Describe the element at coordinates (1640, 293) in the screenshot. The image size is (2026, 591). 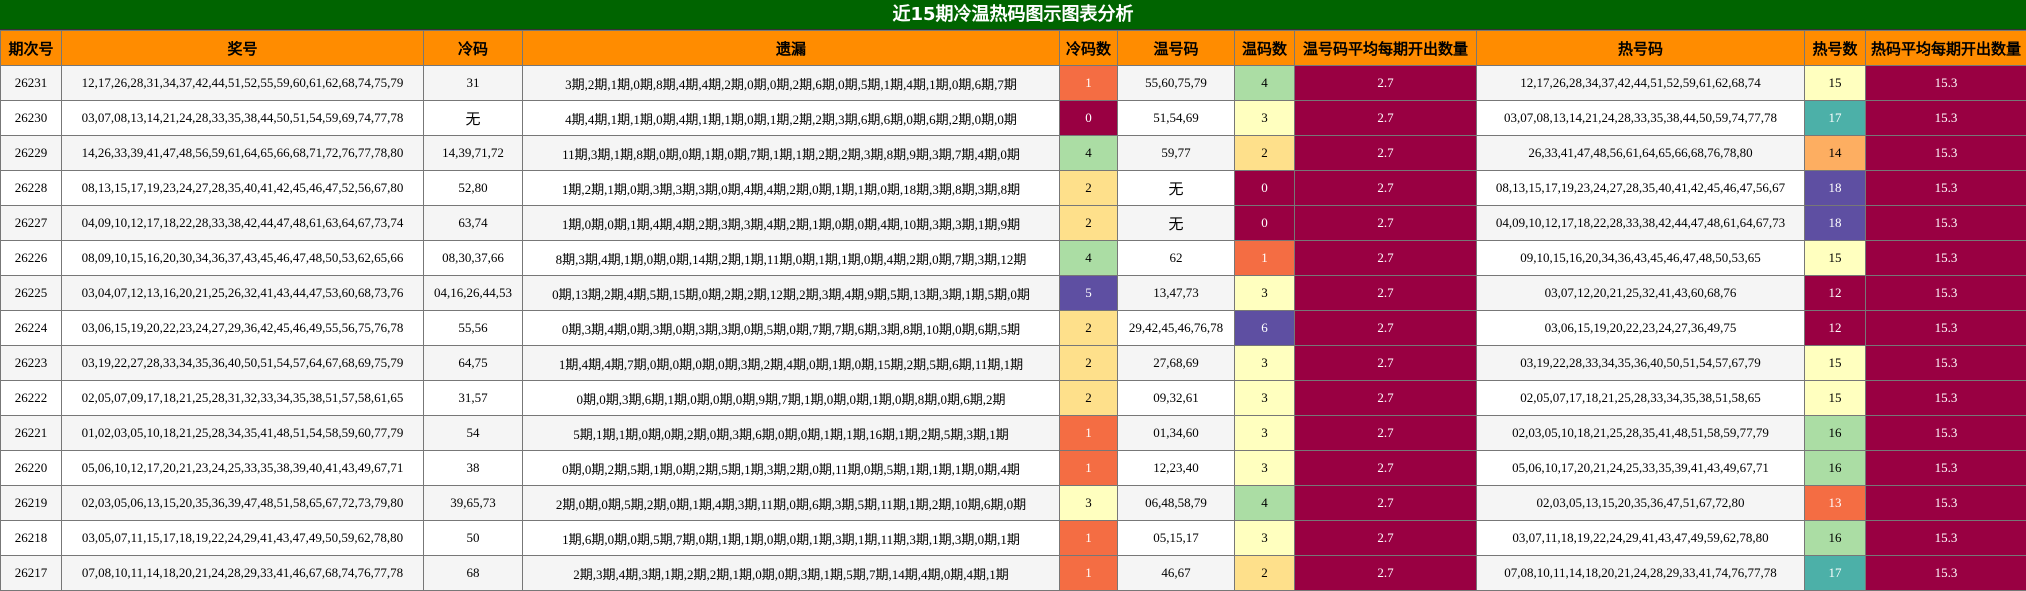
I see `hot-cell: 03,07,12,20,21,25,32,41,43,60,68,76` at that location.